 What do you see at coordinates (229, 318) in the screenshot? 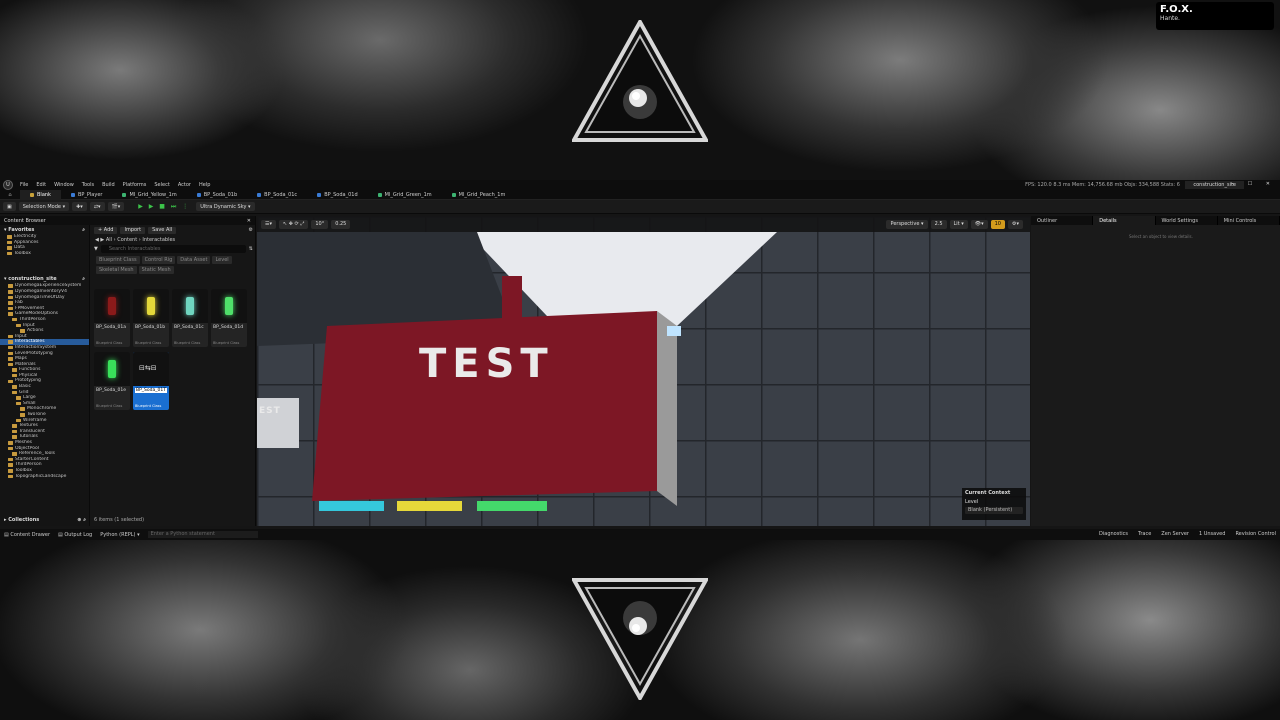
I see `asset-tile: BP_Soda_01d Blueprint Class` at bounding box center [229, 318].